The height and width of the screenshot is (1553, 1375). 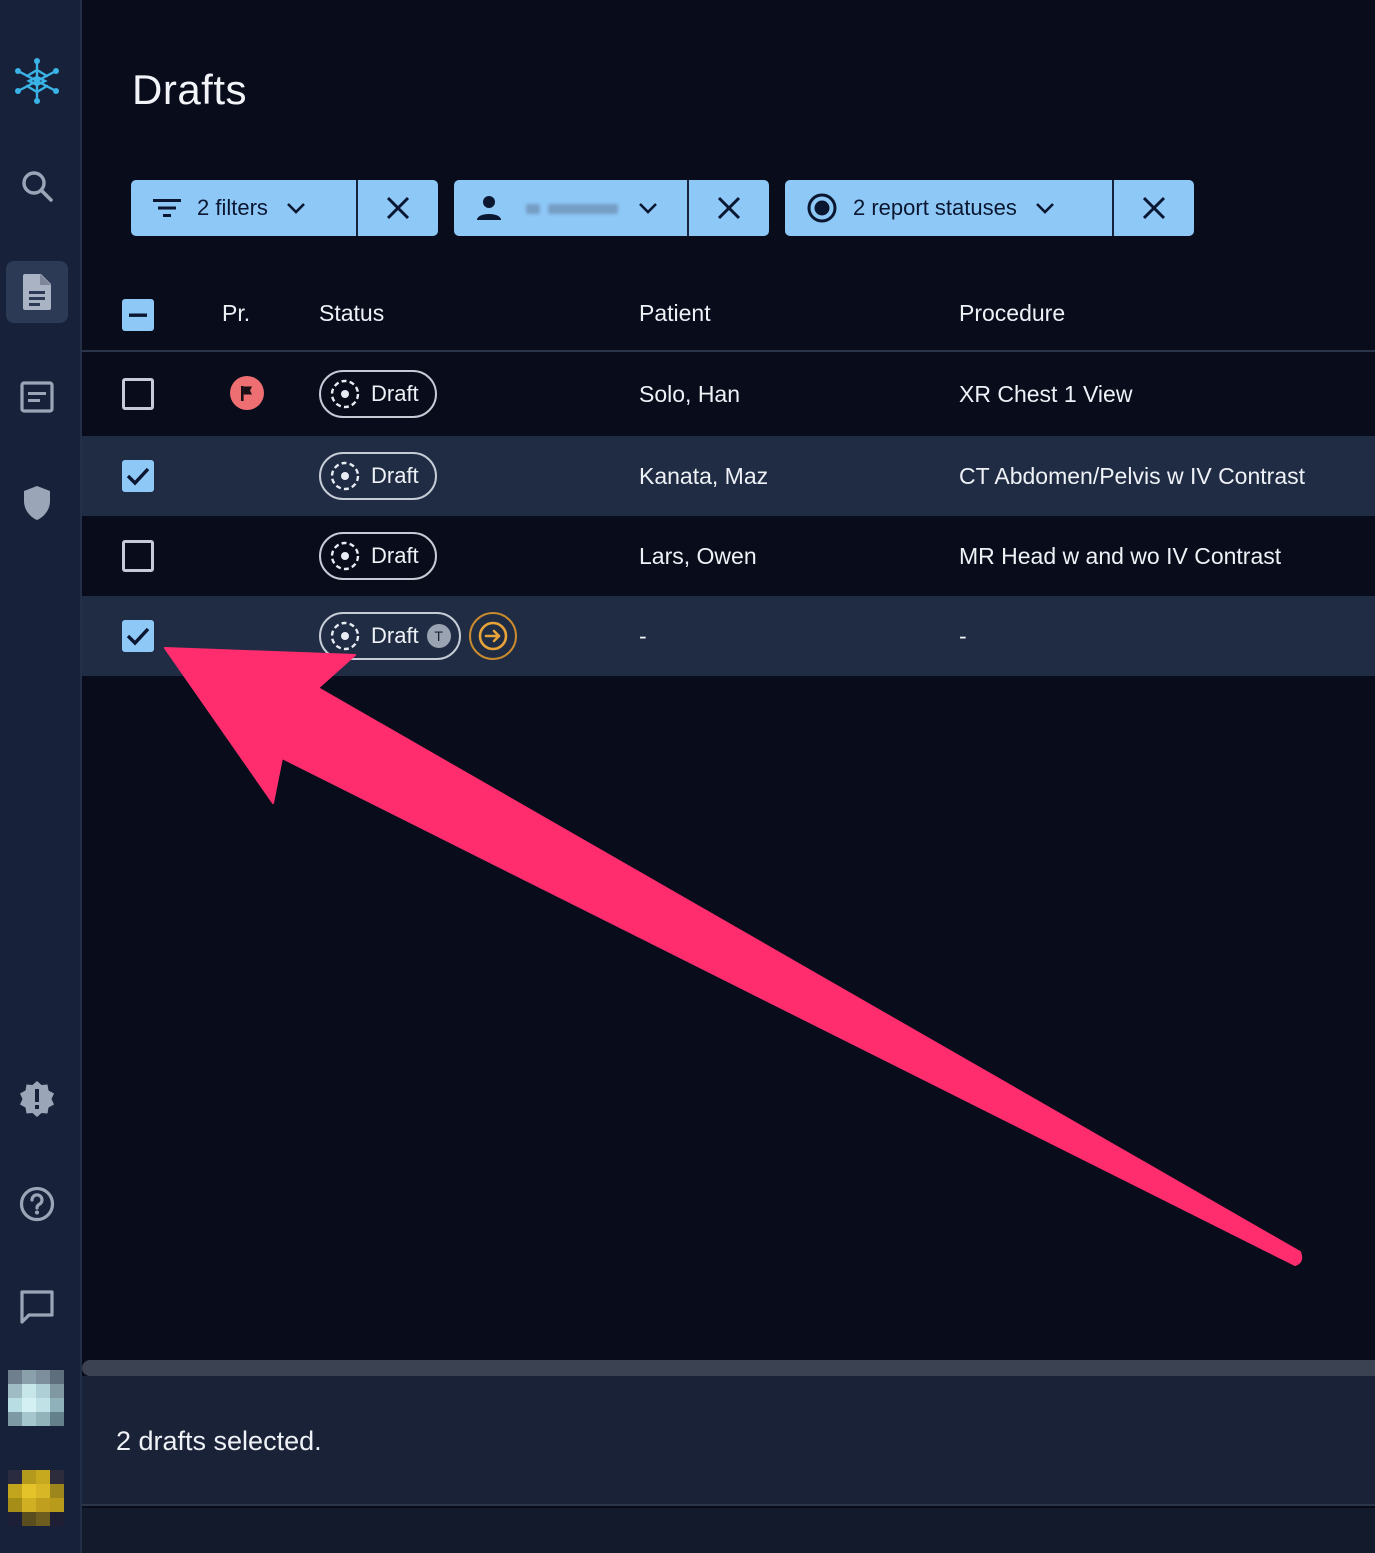 I want to click on procedure-name: CT Abdomen/Pelvis w IV Contrast, so click(x=1132, y=475).